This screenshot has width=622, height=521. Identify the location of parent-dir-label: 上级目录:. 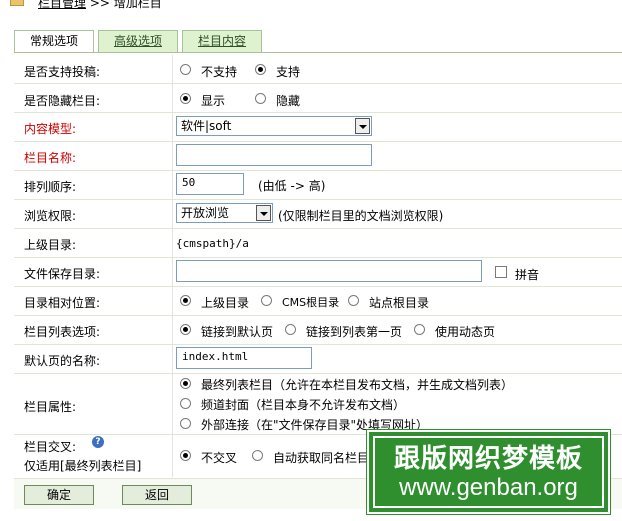
(50, 245).